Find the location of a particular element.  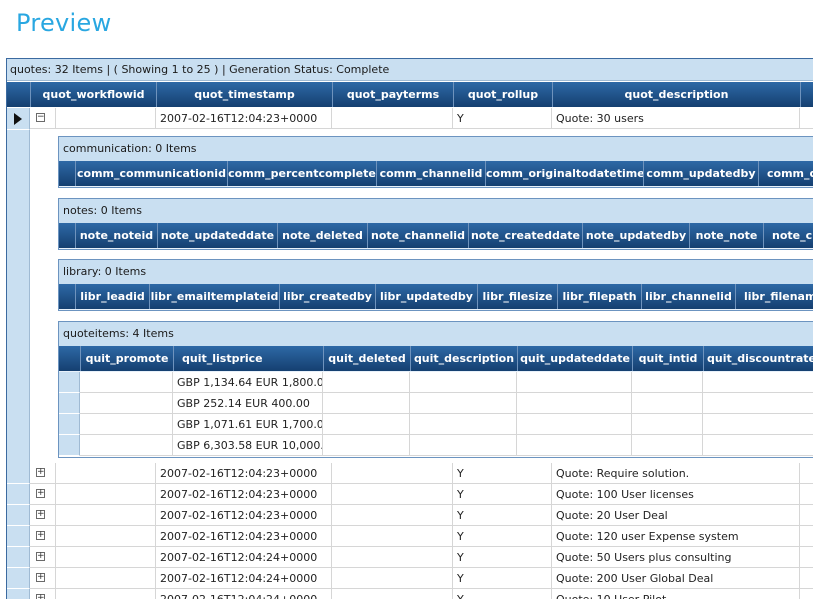

header-comm-updatedby: comm_updatedby is located at coordinates (700, 173).